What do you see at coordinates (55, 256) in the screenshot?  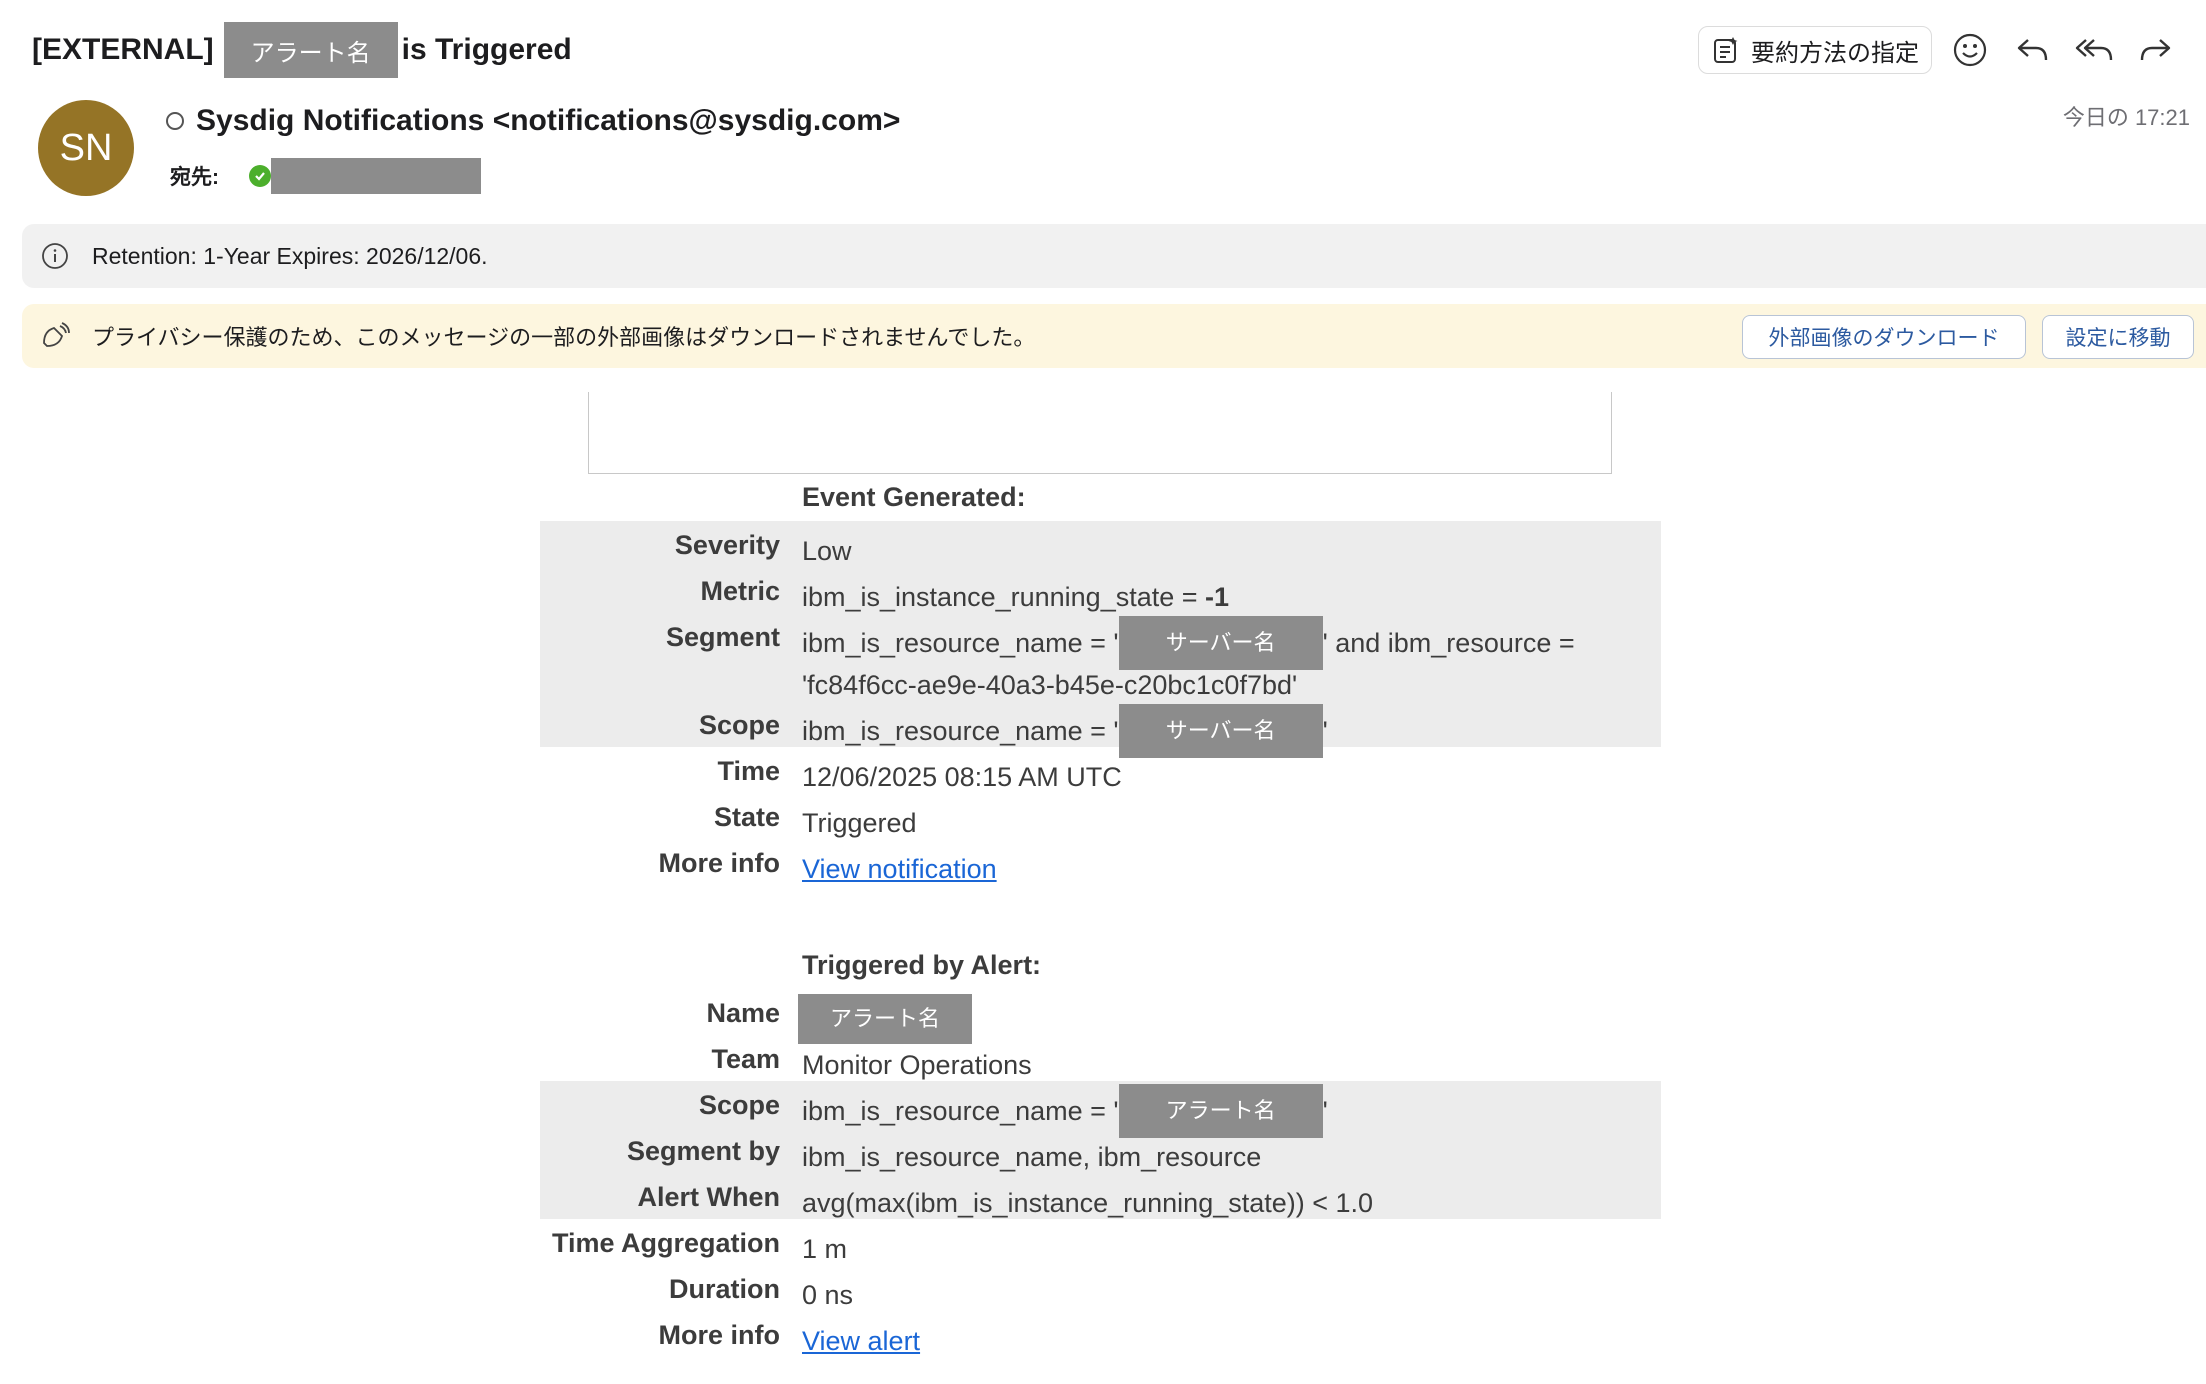 I see `info-icon` at bounding box center [55, 256].